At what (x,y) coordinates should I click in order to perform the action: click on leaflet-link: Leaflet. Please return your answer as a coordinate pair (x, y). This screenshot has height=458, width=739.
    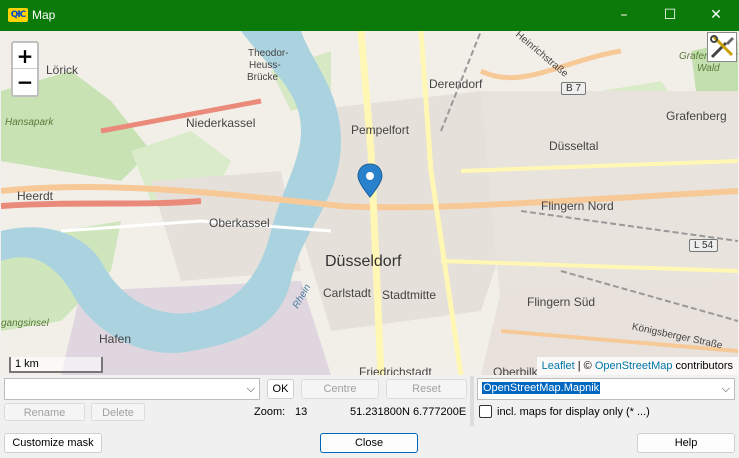
    Looking at the image, I should click on (558, 366).